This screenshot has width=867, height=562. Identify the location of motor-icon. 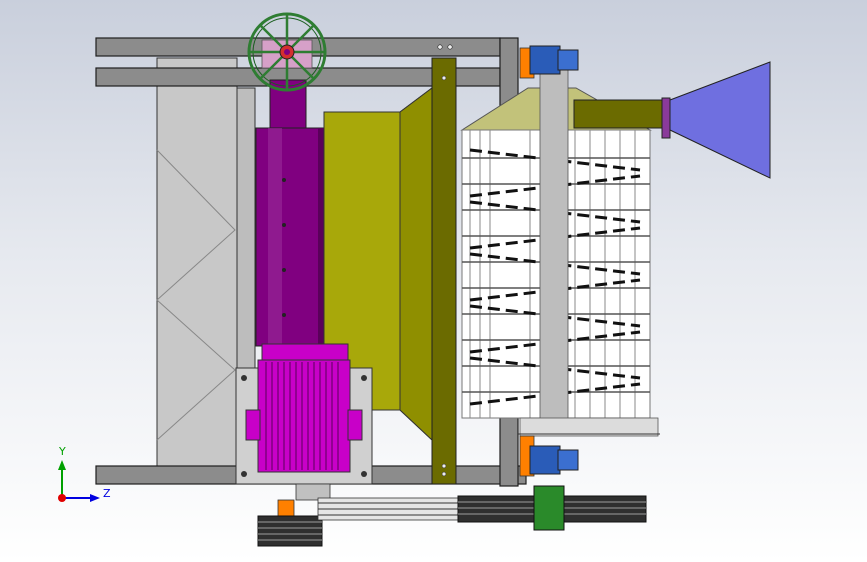
(304, 408).